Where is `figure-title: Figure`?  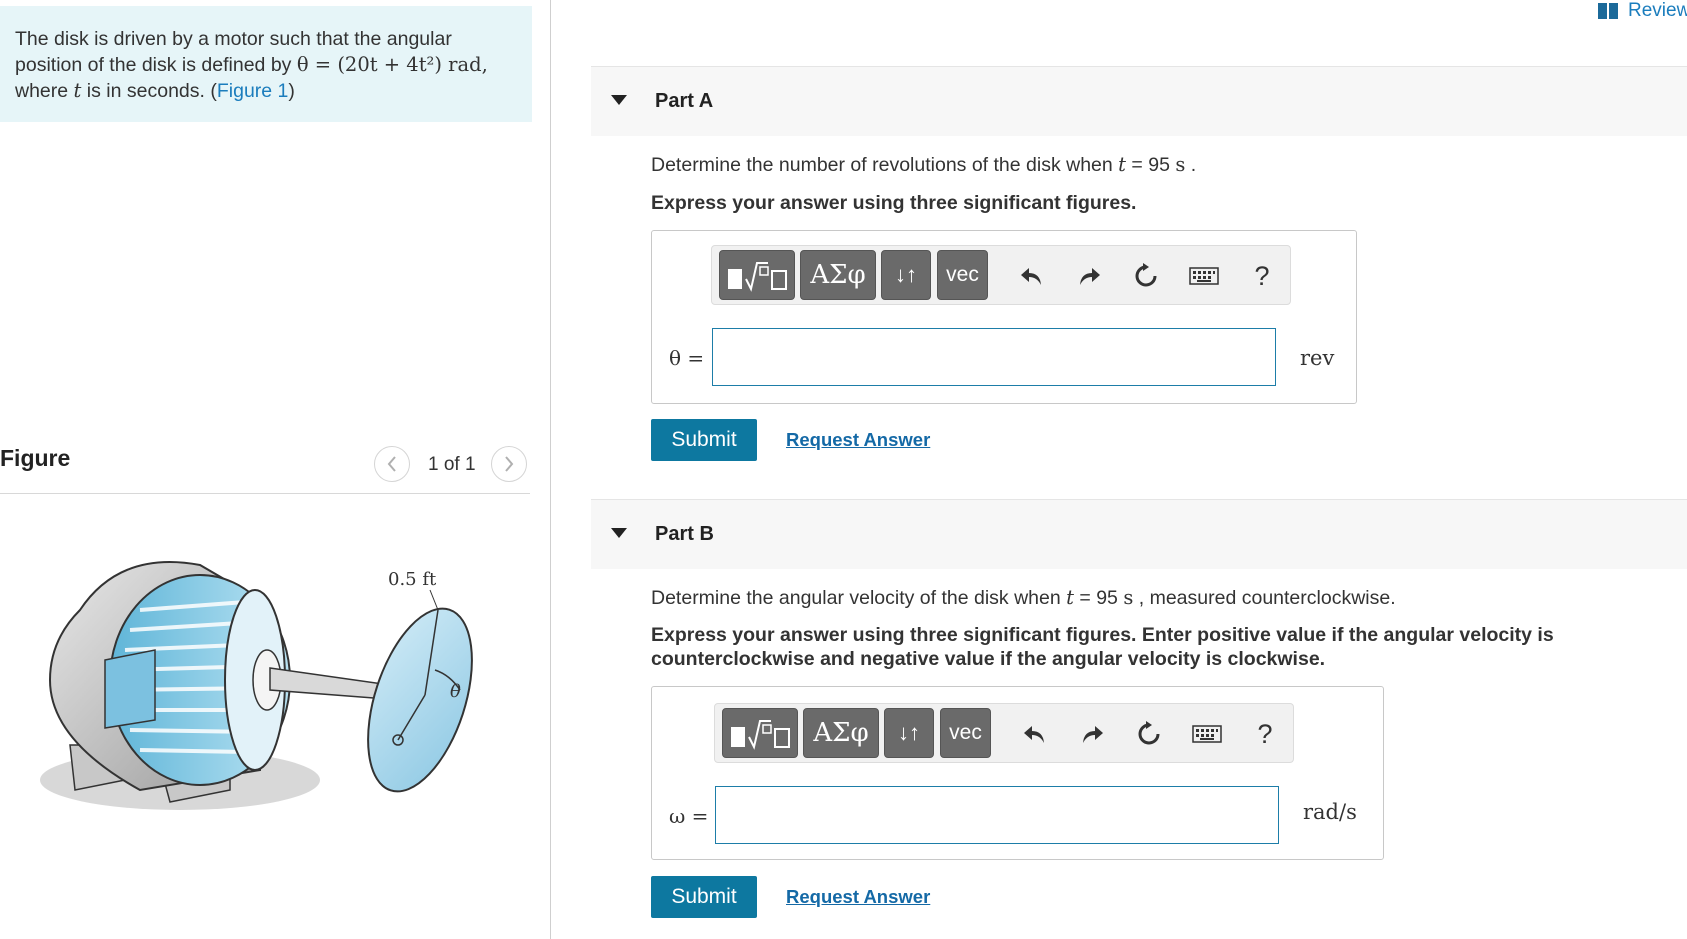 figure-title: Figure is located at coordinates (35, 458).